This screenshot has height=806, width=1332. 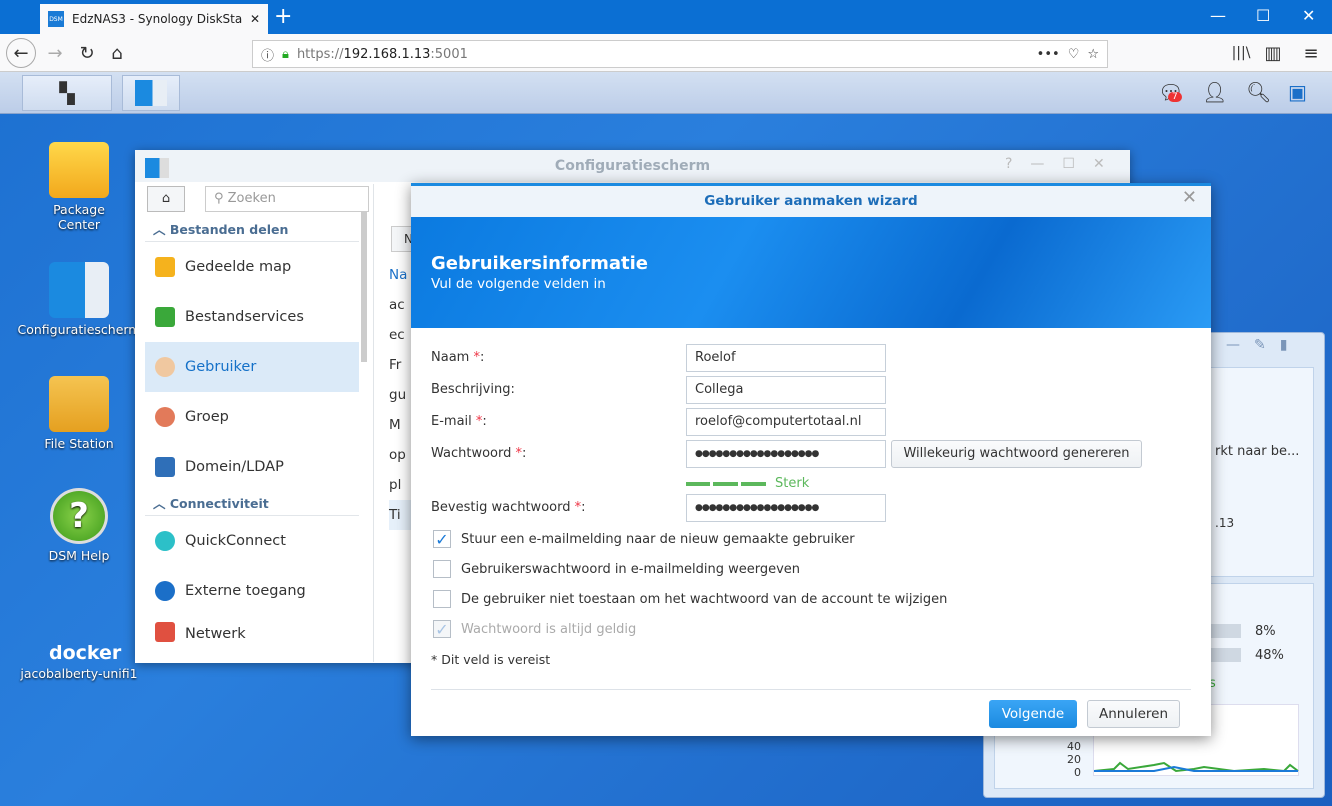 What do you see at coordinates (1077, 772) in the screenshot?
I see `y-tick: 0` at bounding box center [1077, 772].